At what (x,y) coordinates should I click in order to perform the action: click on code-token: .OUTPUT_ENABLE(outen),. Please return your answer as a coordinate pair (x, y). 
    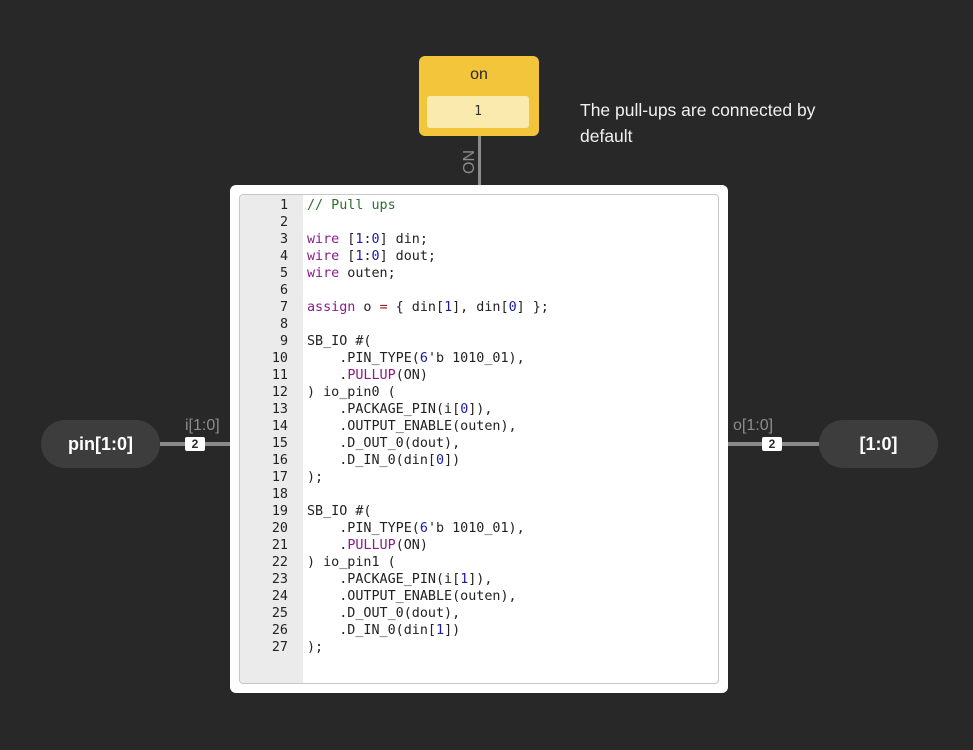
    Looking at the image, I should click on (412, 426).